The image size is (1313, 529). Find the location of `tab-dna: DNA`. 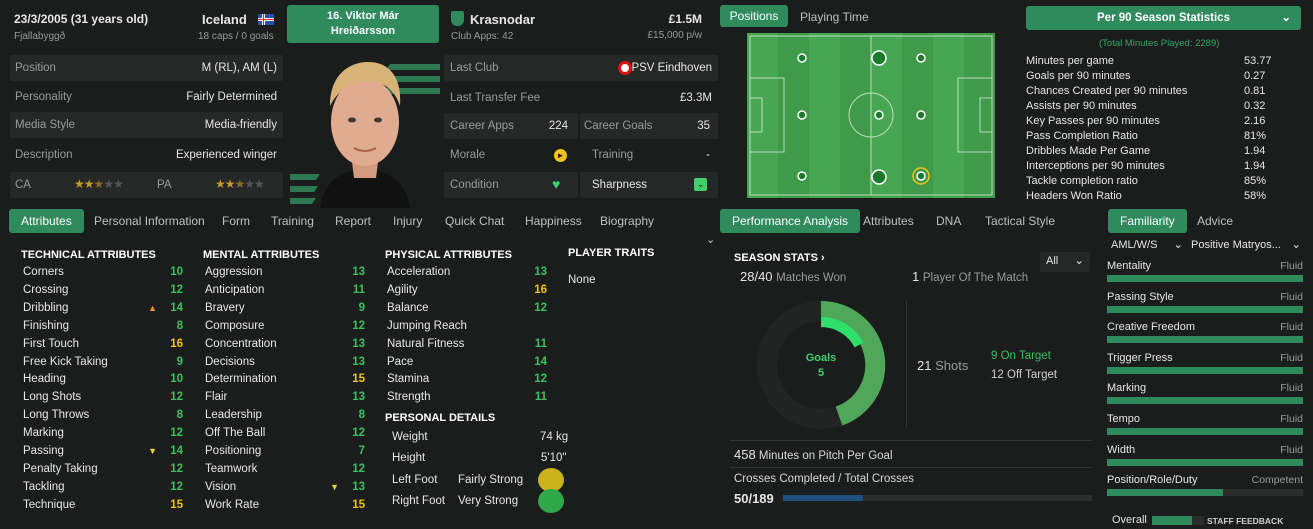

tab-dna: DNA is located at coordinates (948, 221).